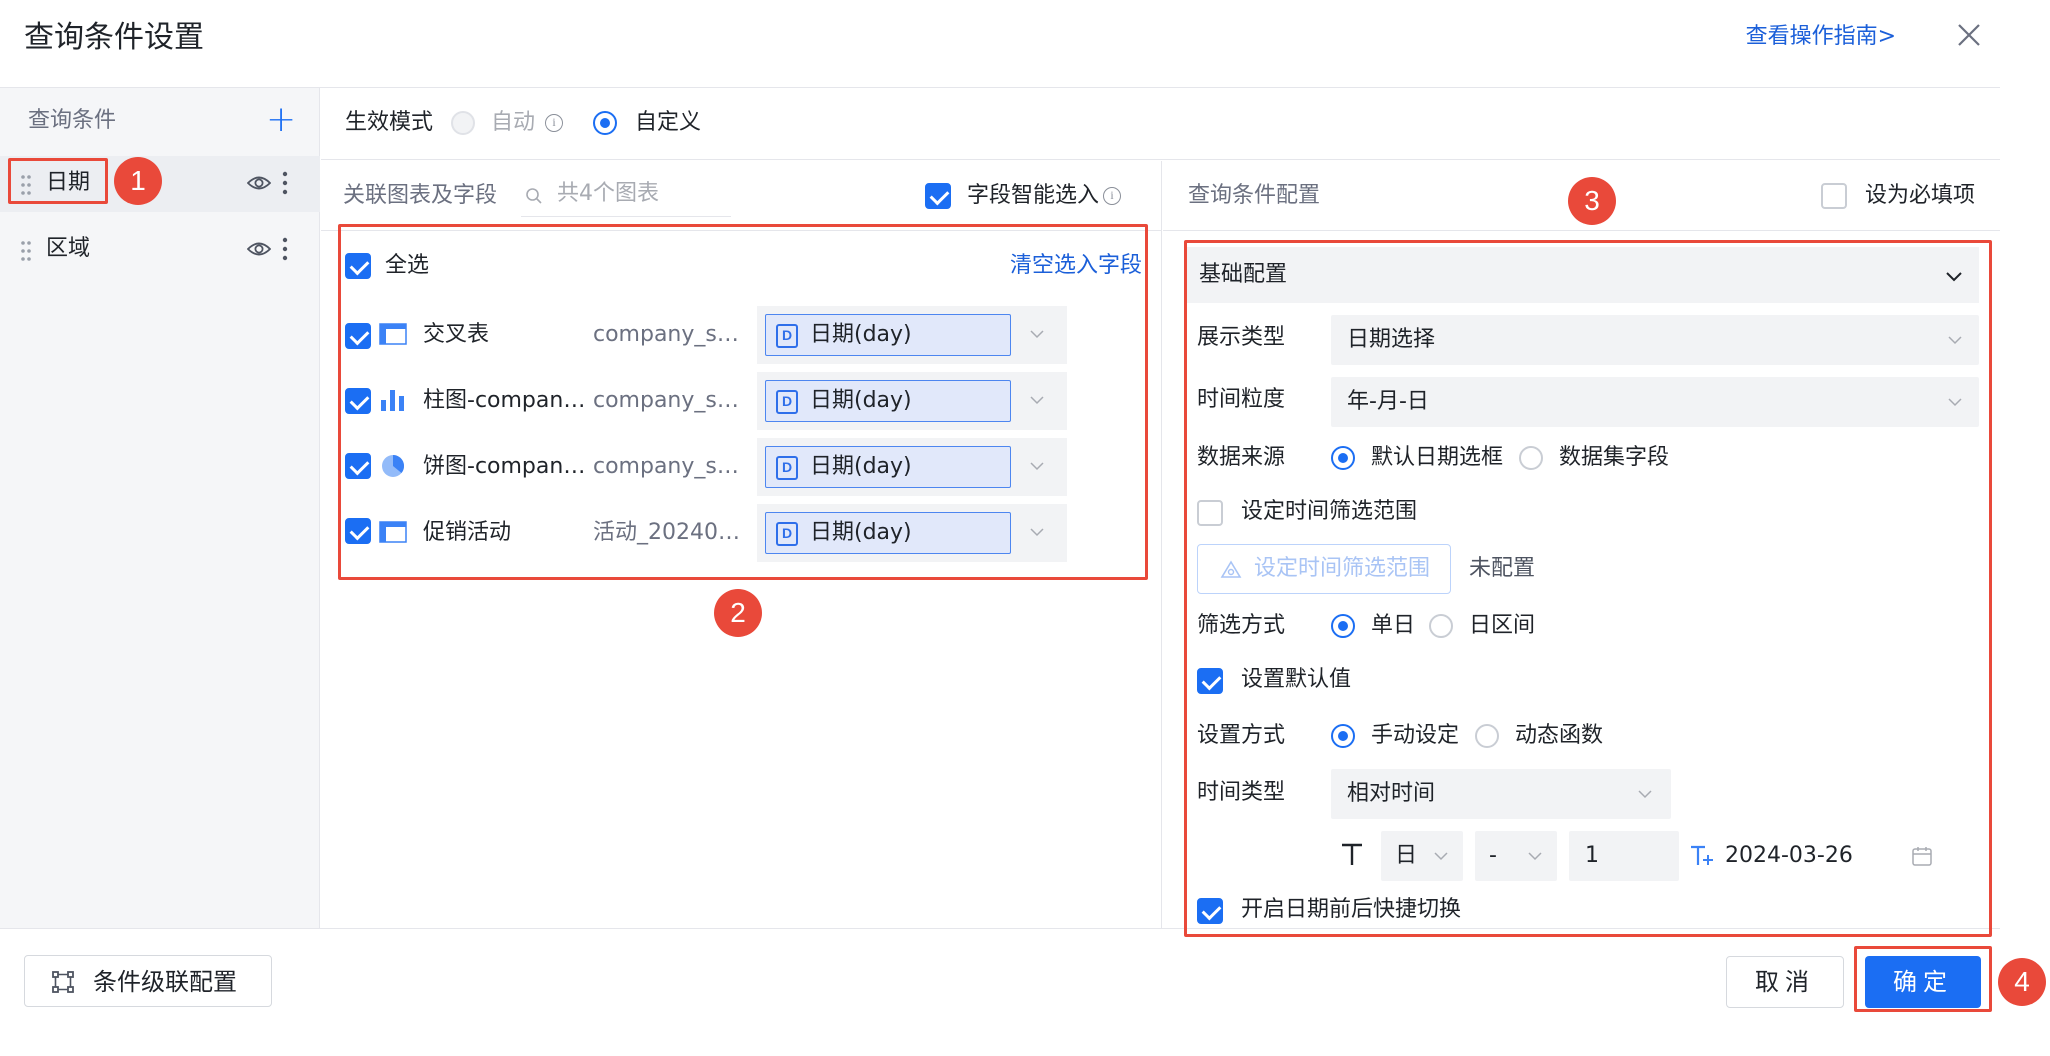 This screenshot has height=1056, width=2050. What do you see at coordinates (2025, 528) in the screenshot?
I see `page-gutter` at bounding box center [2025, 528].